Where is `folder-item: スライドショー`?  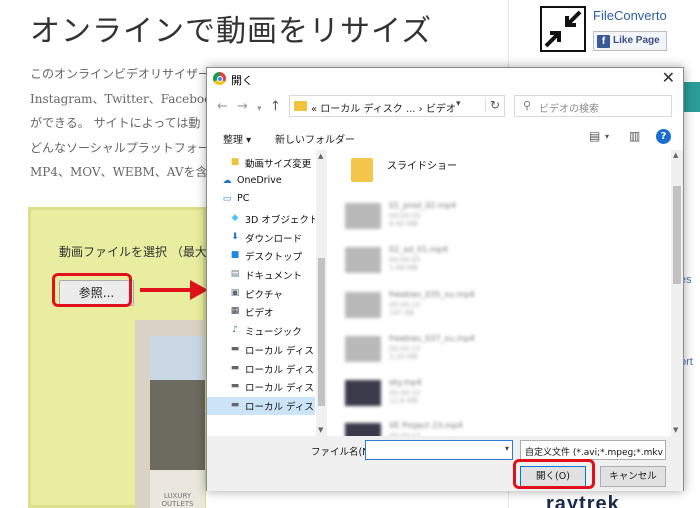
folder-item: スライドショー is located at coordinates (494, 172).